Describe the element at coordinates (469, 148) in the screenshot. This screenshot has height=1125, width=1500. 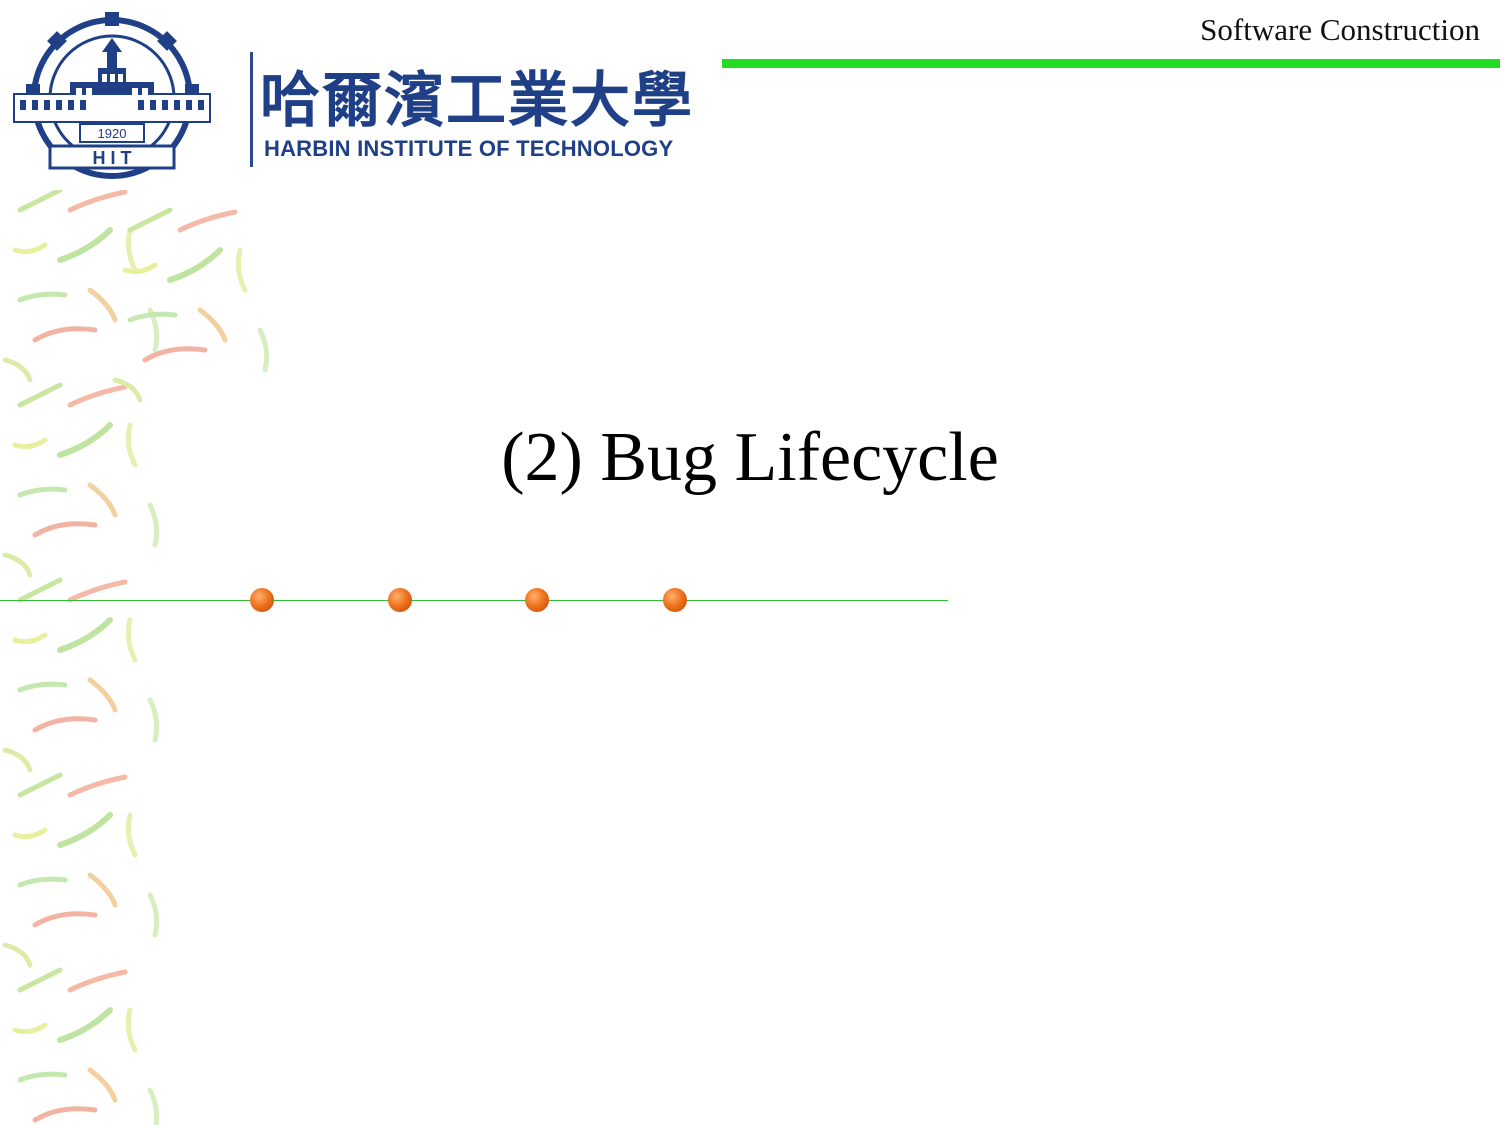
I see `university-name-en: HARBIN INSTITUTE OF TECHNOLOGY` at that location.